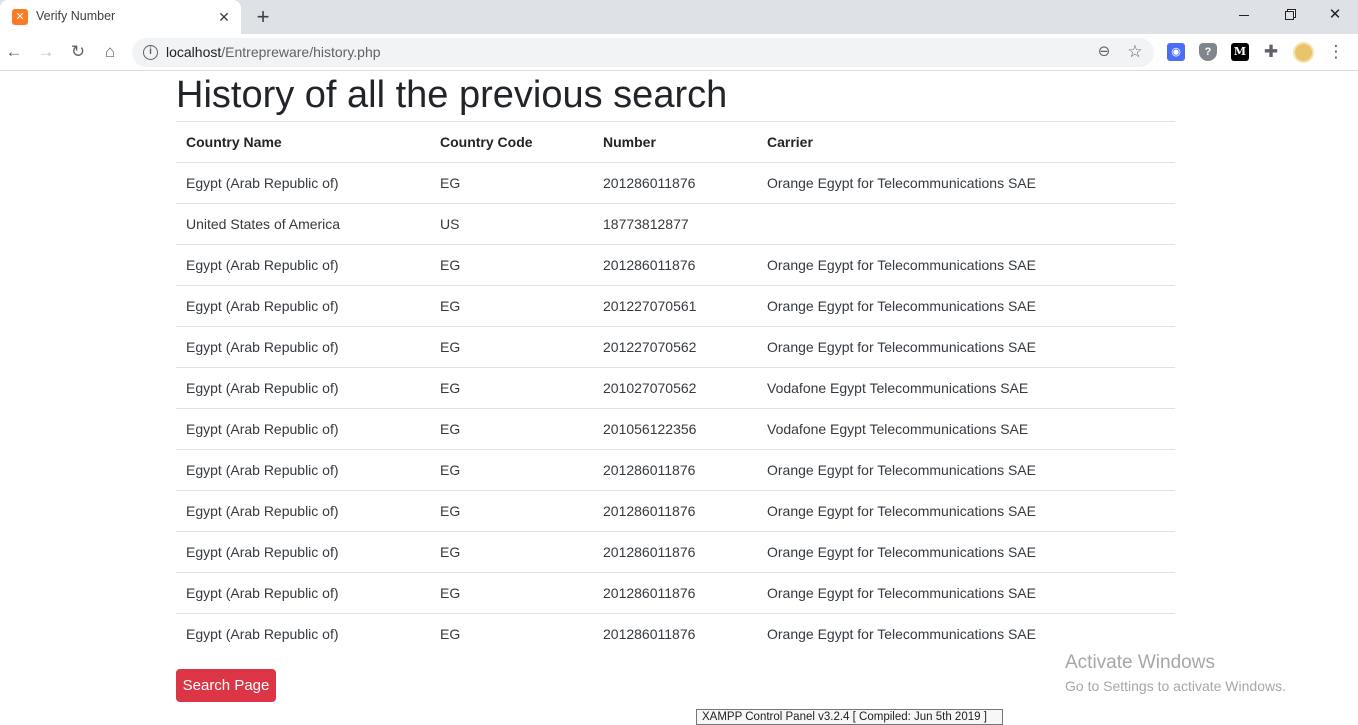  Describe the element at coordinates (1303, 52) in the screenshot. I see `profile-avatar` at that location.